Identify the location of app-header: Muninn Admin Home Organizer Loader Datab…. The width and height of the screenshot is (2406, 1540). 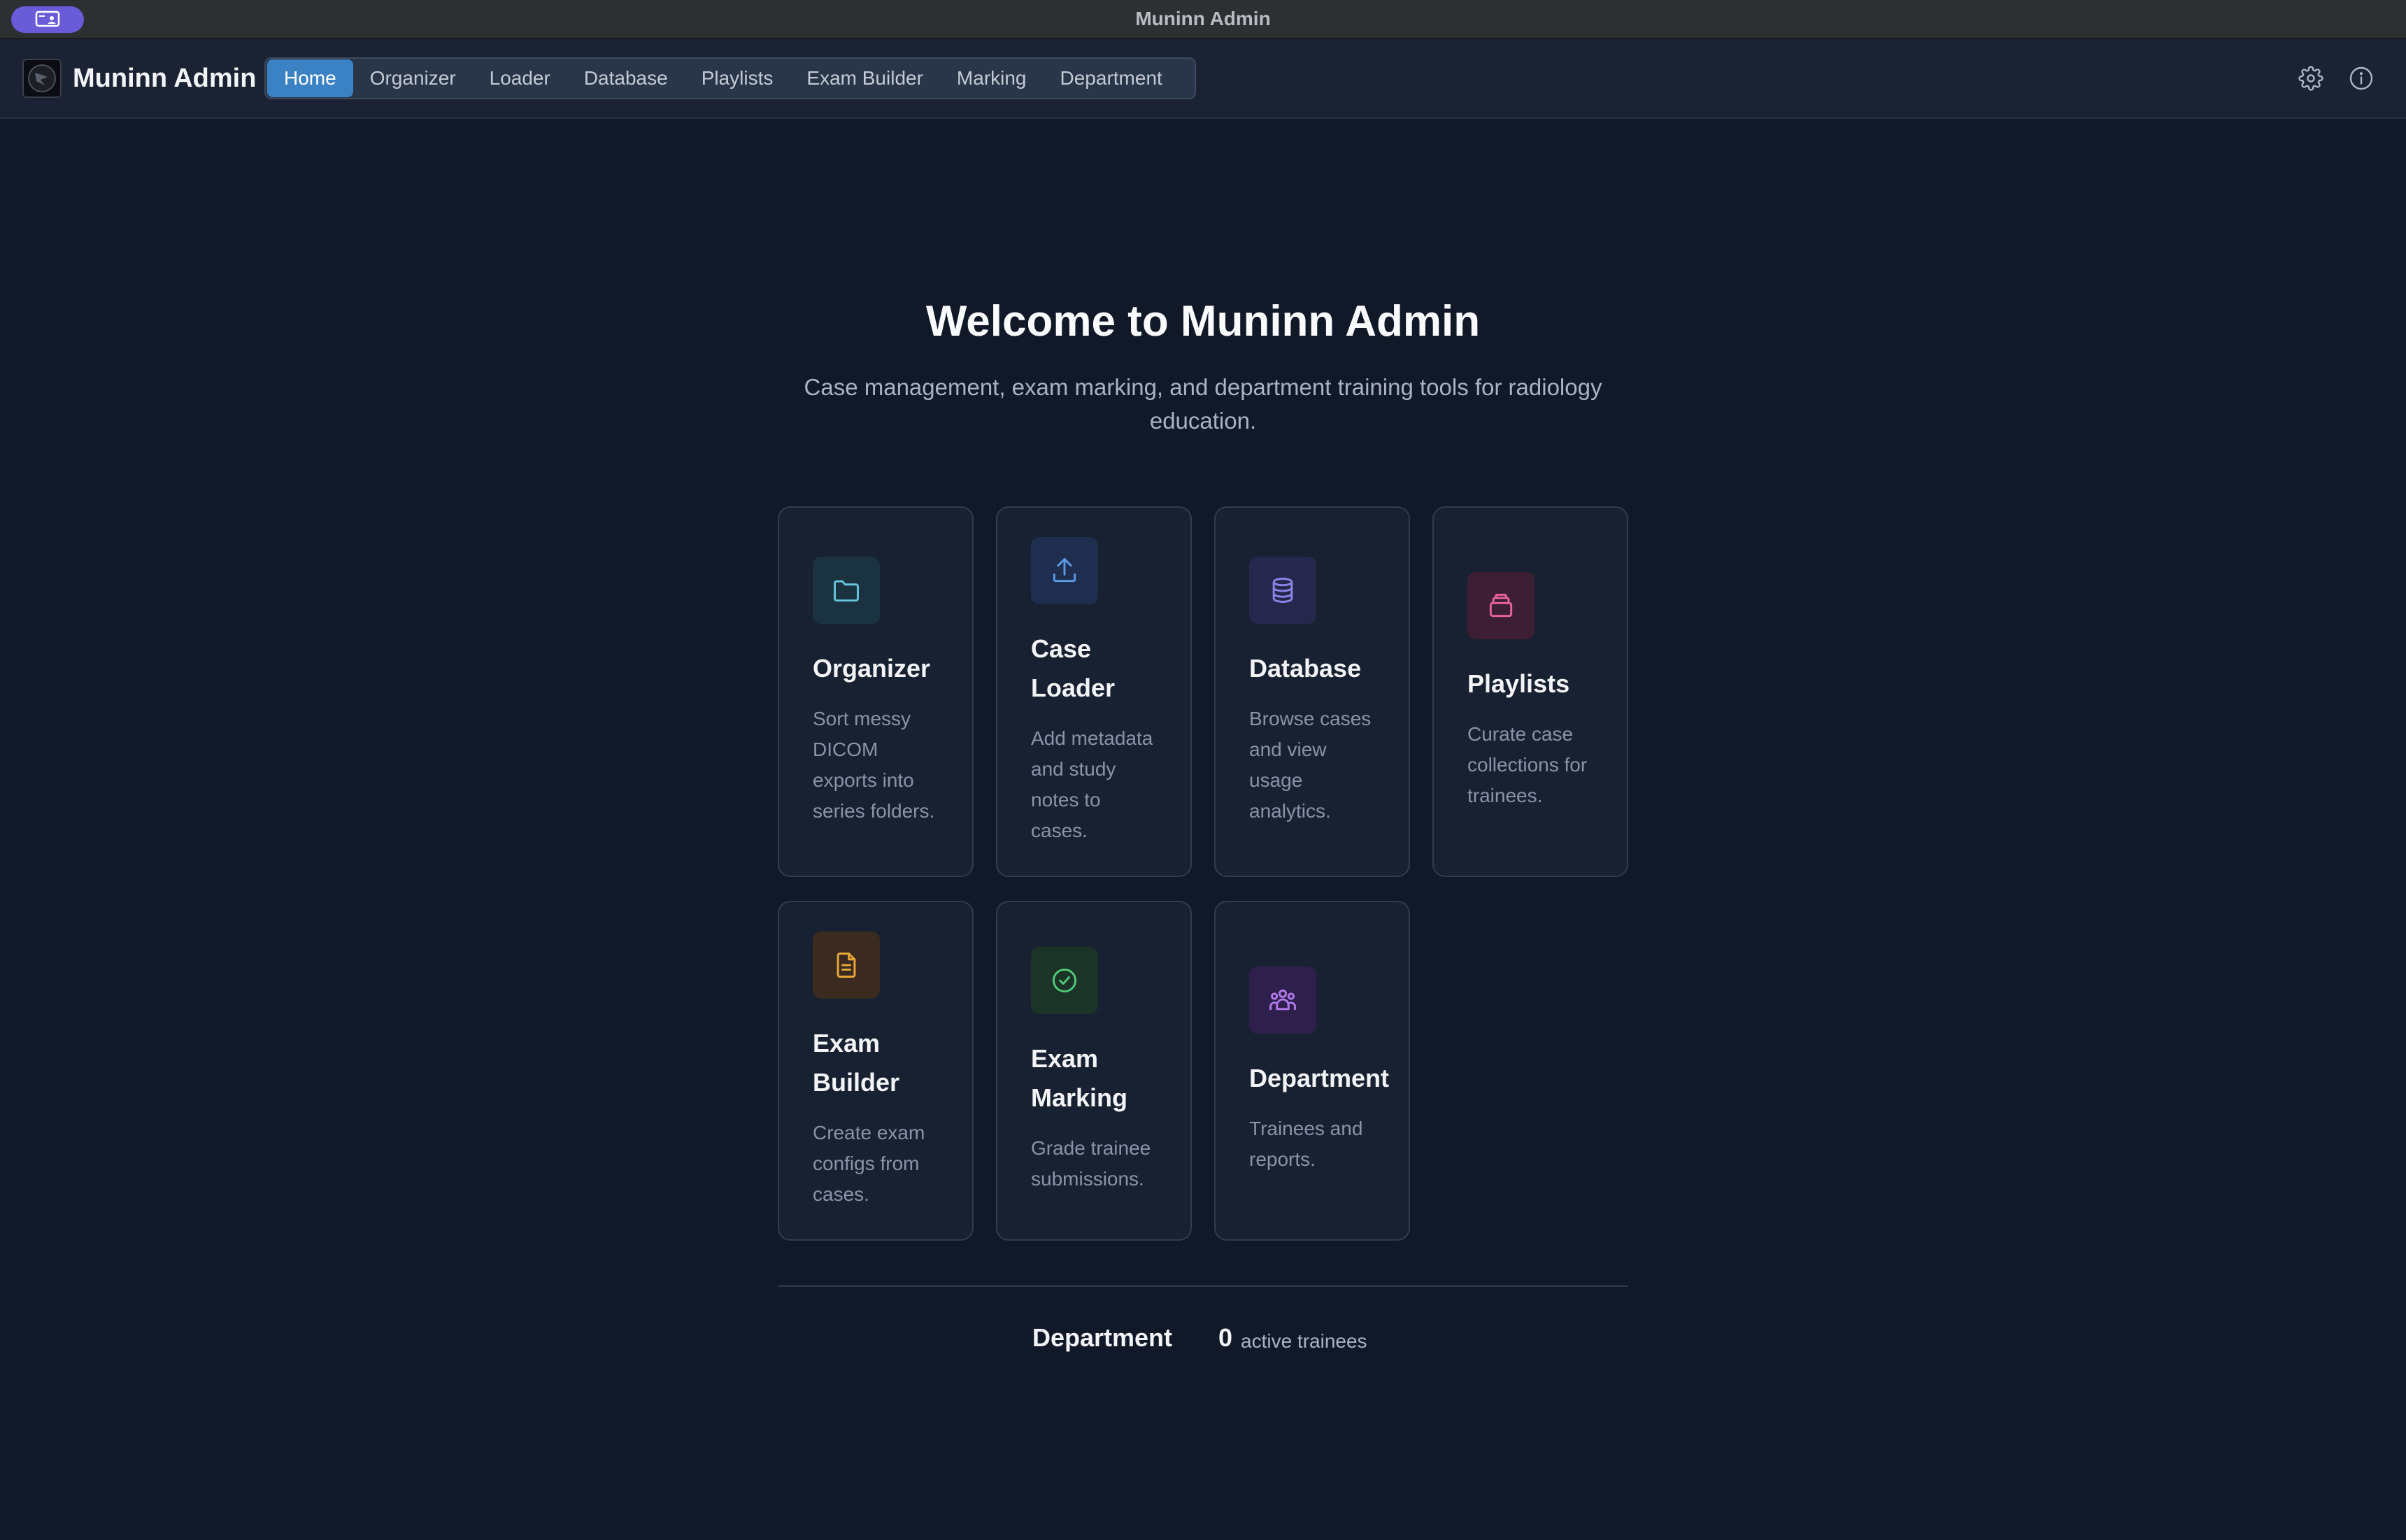
(1203, 79).